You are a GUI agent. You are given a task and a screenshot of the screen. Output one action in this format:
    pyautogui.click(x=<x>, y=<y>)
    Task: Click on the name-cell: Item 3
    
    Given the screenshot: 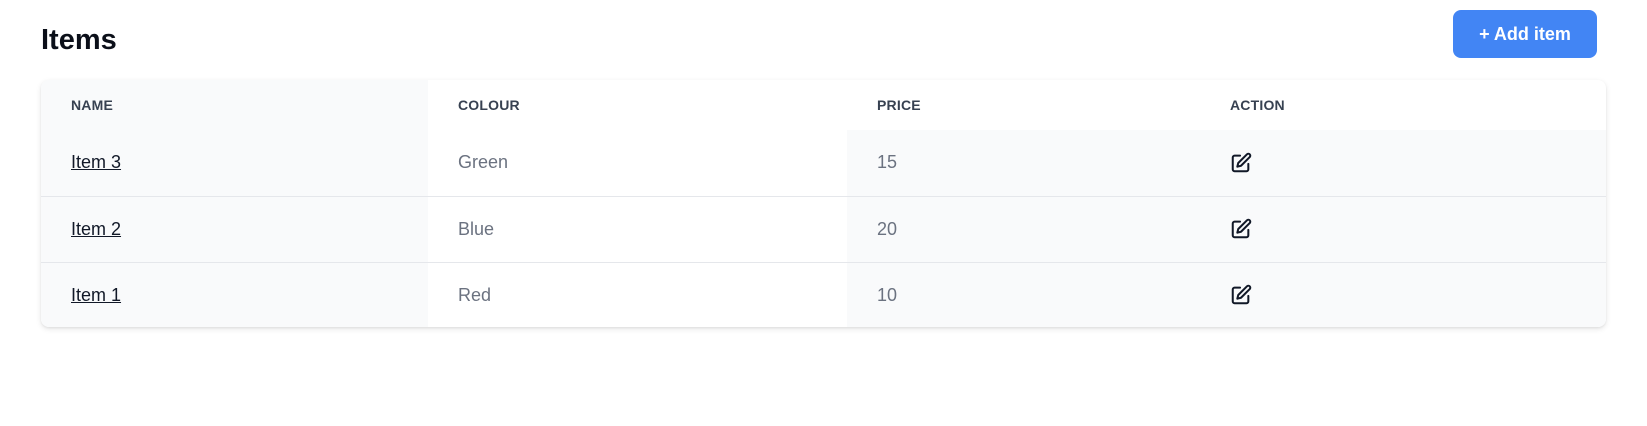 What is the action you would take?
    pyautogui.click(x=234, y=163)
    